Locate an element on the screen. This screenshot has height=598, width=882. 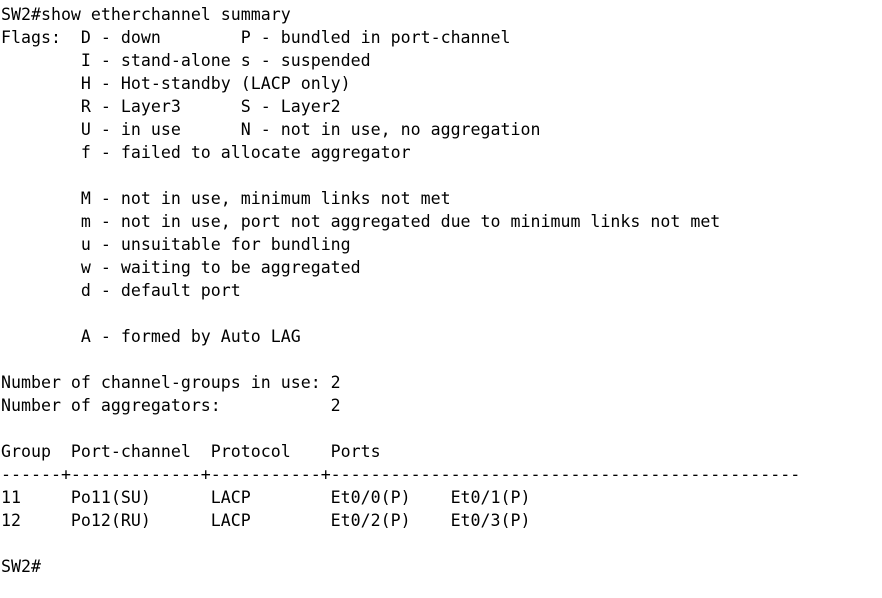
flags-legend-line-failed: f - failed to allocate aggregator is located at coordinates (206, 152).